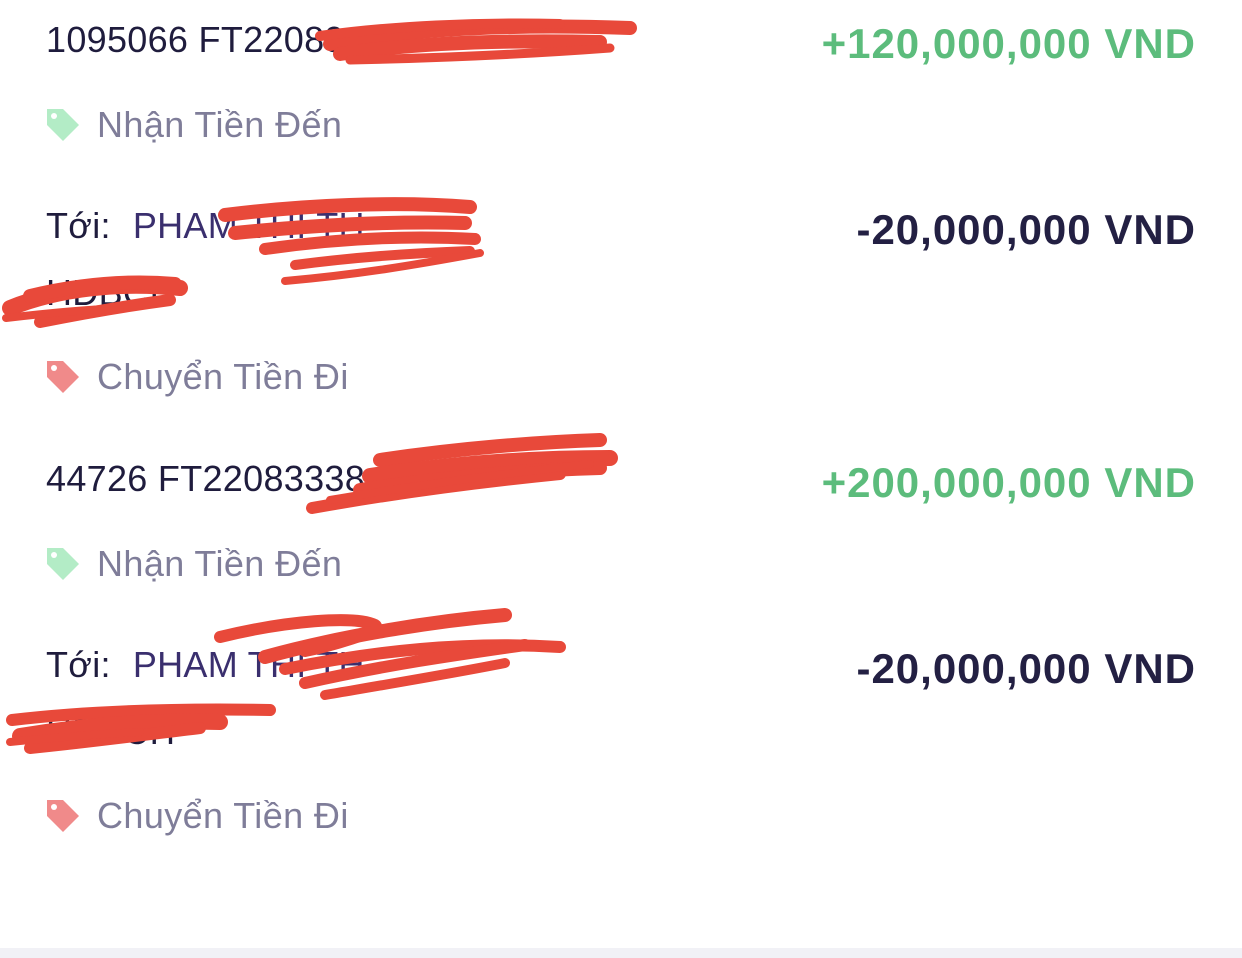 The image size is (1242, 958). Describe the element at coordinates (206, 478) in the screenshot. I see `transaction-reference: 44726 FT22083338` at that location.